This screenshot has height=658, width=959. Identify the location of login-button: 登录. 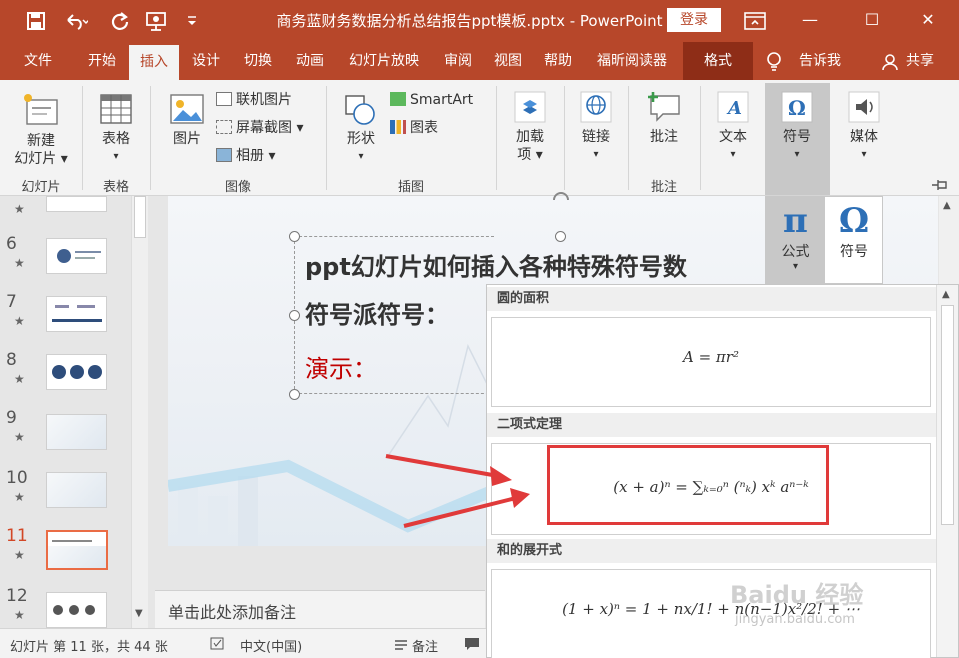
(694, 20).